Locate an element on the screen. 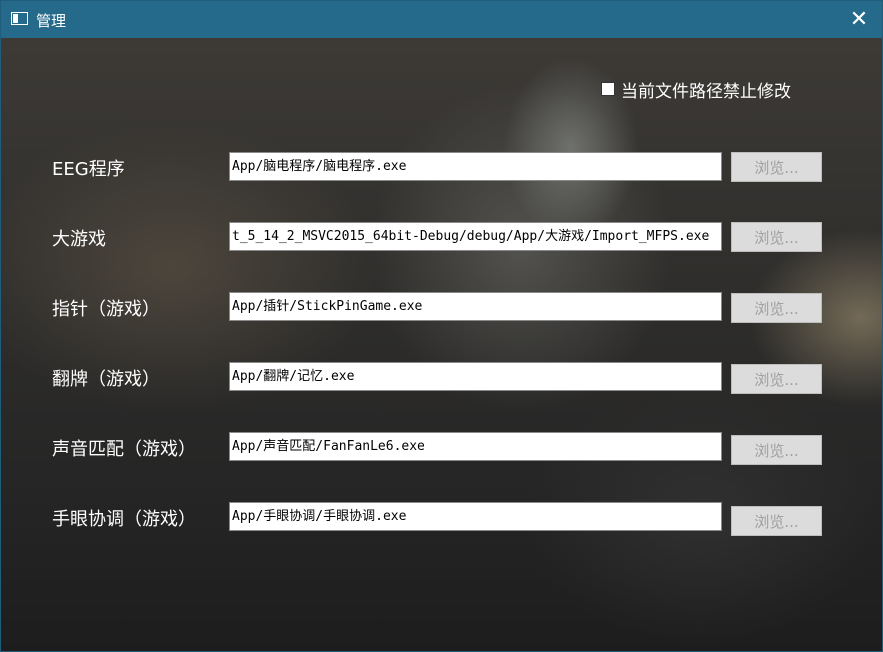  close-icon: ✕ is located at coordinates (859, 19).